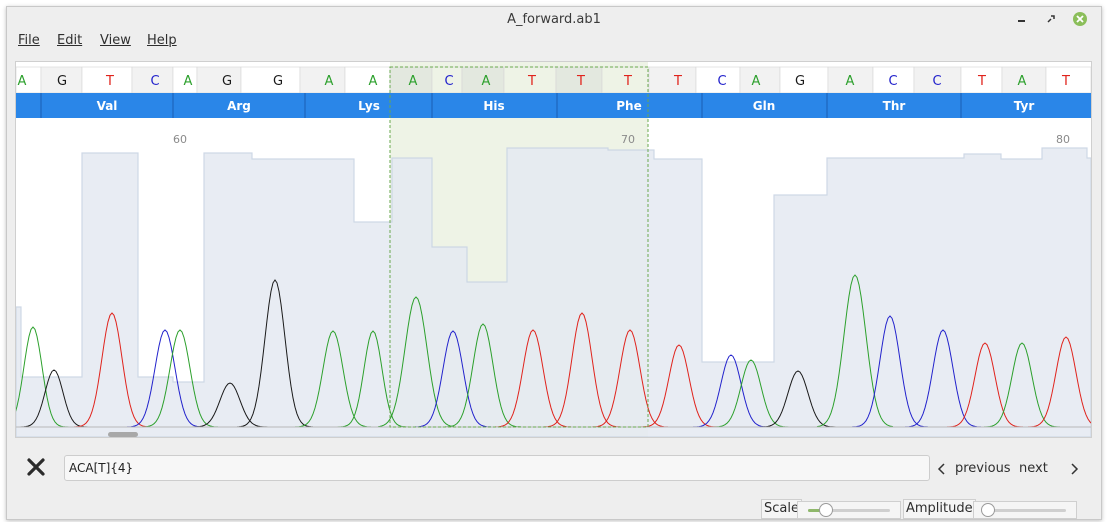 The height and width of the screenshot is (522, 1107). I want to click on menu-edit: Edit, so click(69, 40).